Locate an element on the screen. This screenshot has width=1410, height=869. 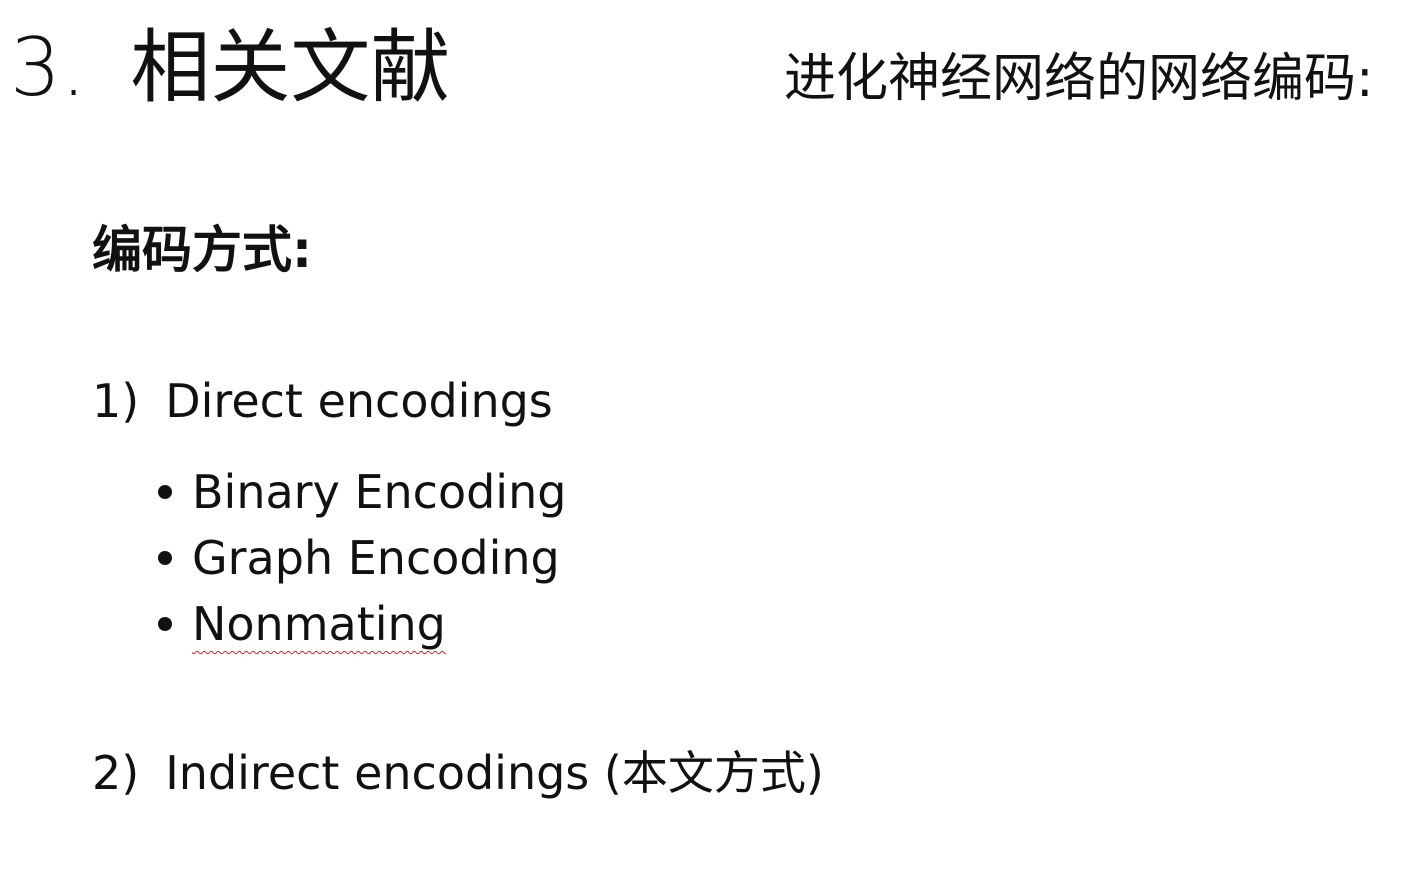
direct-encodings-sublist: Binary Encoding Graph Encoding Nonmating is located at coordinates (362, 558).